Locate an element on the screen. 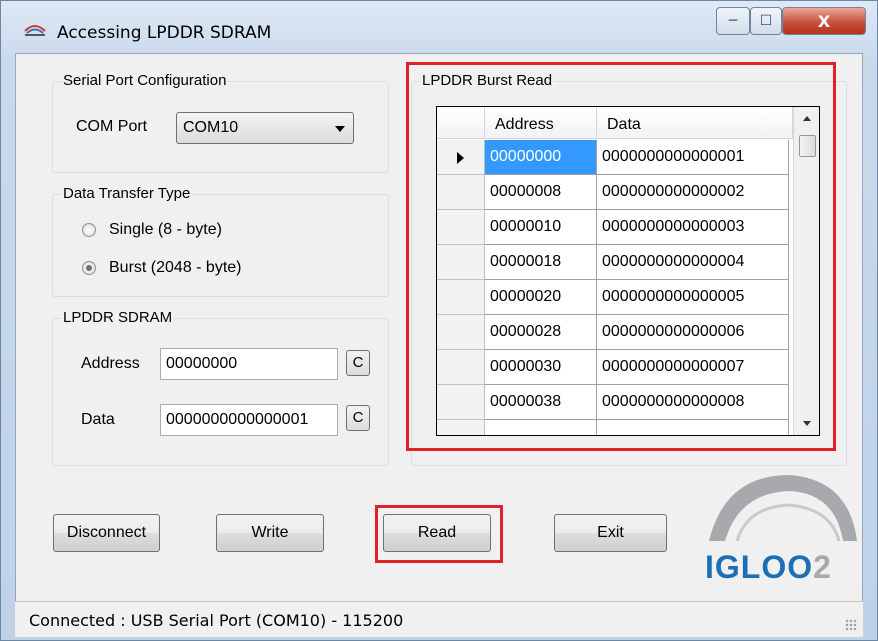  address-field: 00000000 is located at coordinates (249, 364).